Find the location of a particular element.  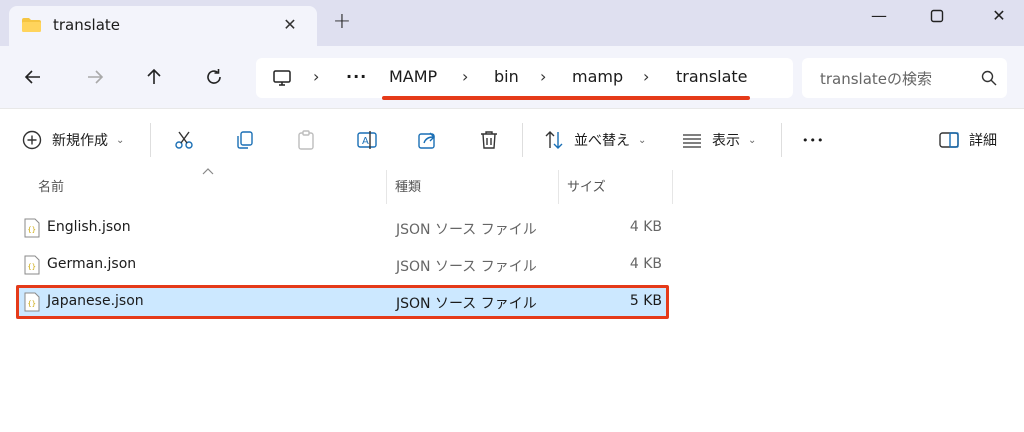

paste-button is located at coordinates (306, 140).